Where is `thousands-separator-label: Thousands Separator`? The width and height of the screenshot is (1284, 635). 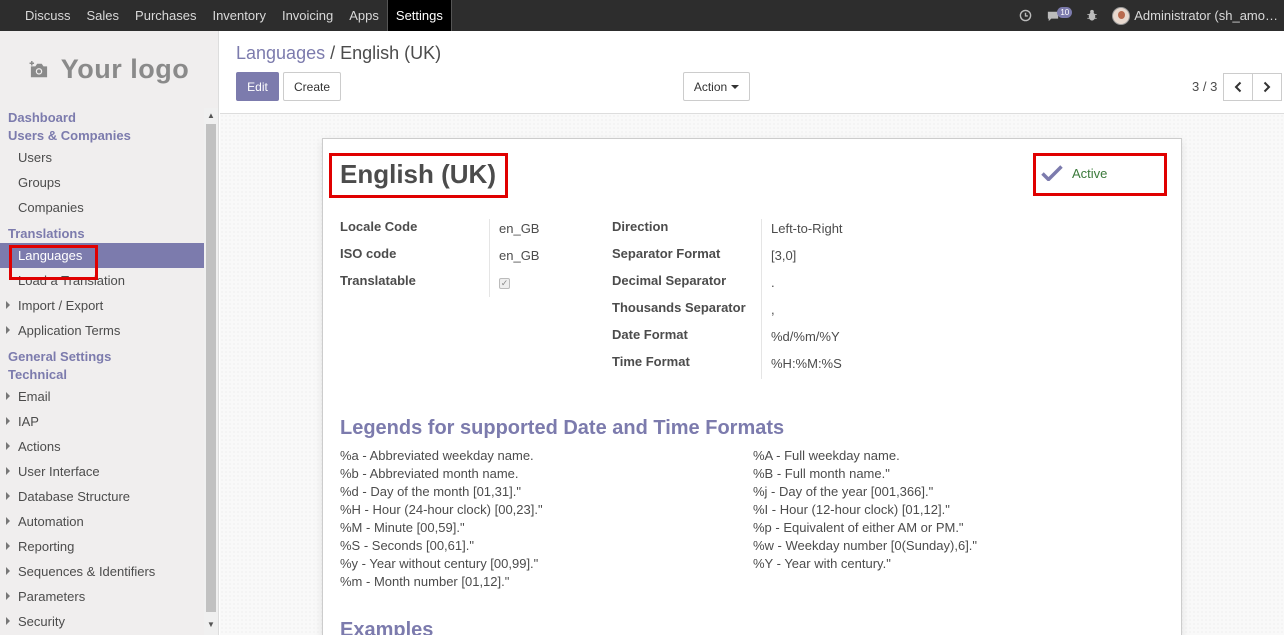
thousands-separator-label: Thousands Separator is located at coordinates (679, 307).